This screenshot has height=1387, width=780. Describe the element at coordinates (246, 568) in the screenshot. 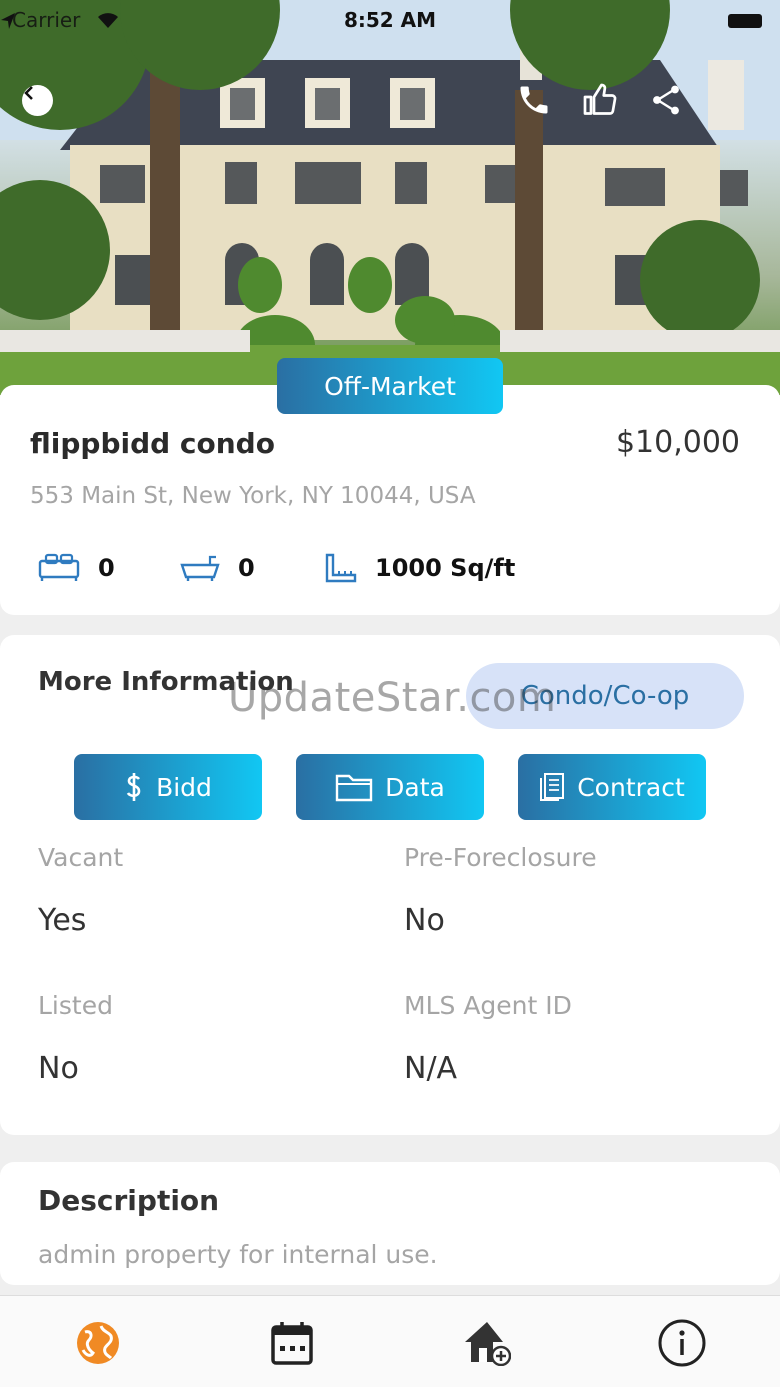

I see `bathrooms-count: 0` at that location.